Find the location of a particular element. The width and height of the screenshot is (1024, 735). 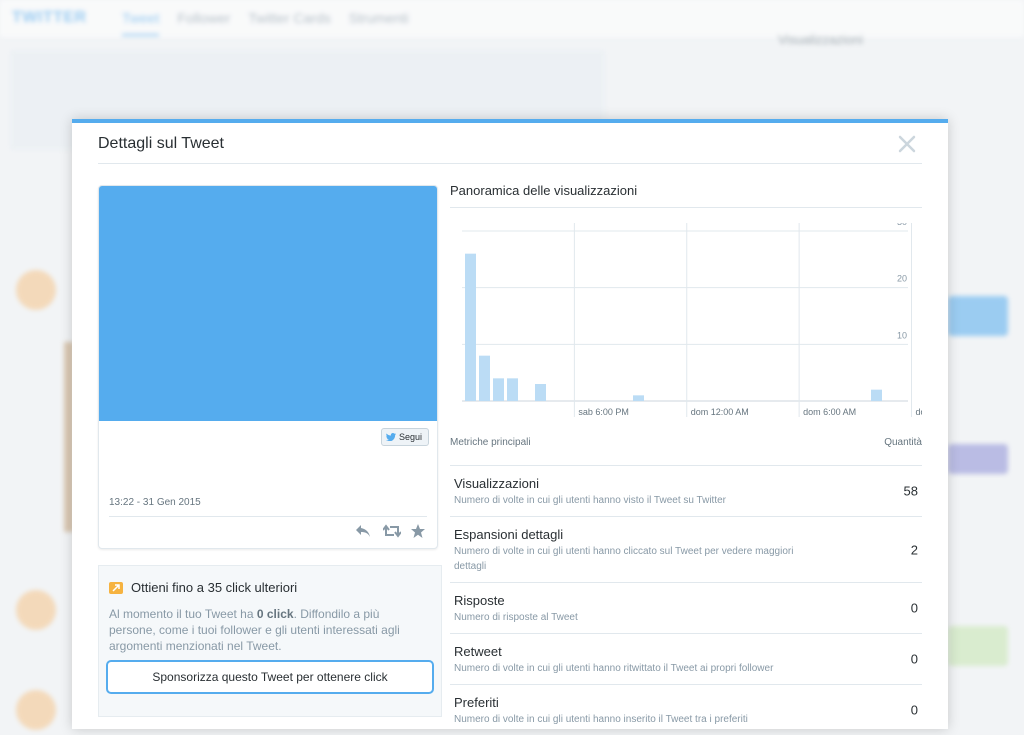

metric-name: Visualizzazioni is located at coordinates (497, 483).